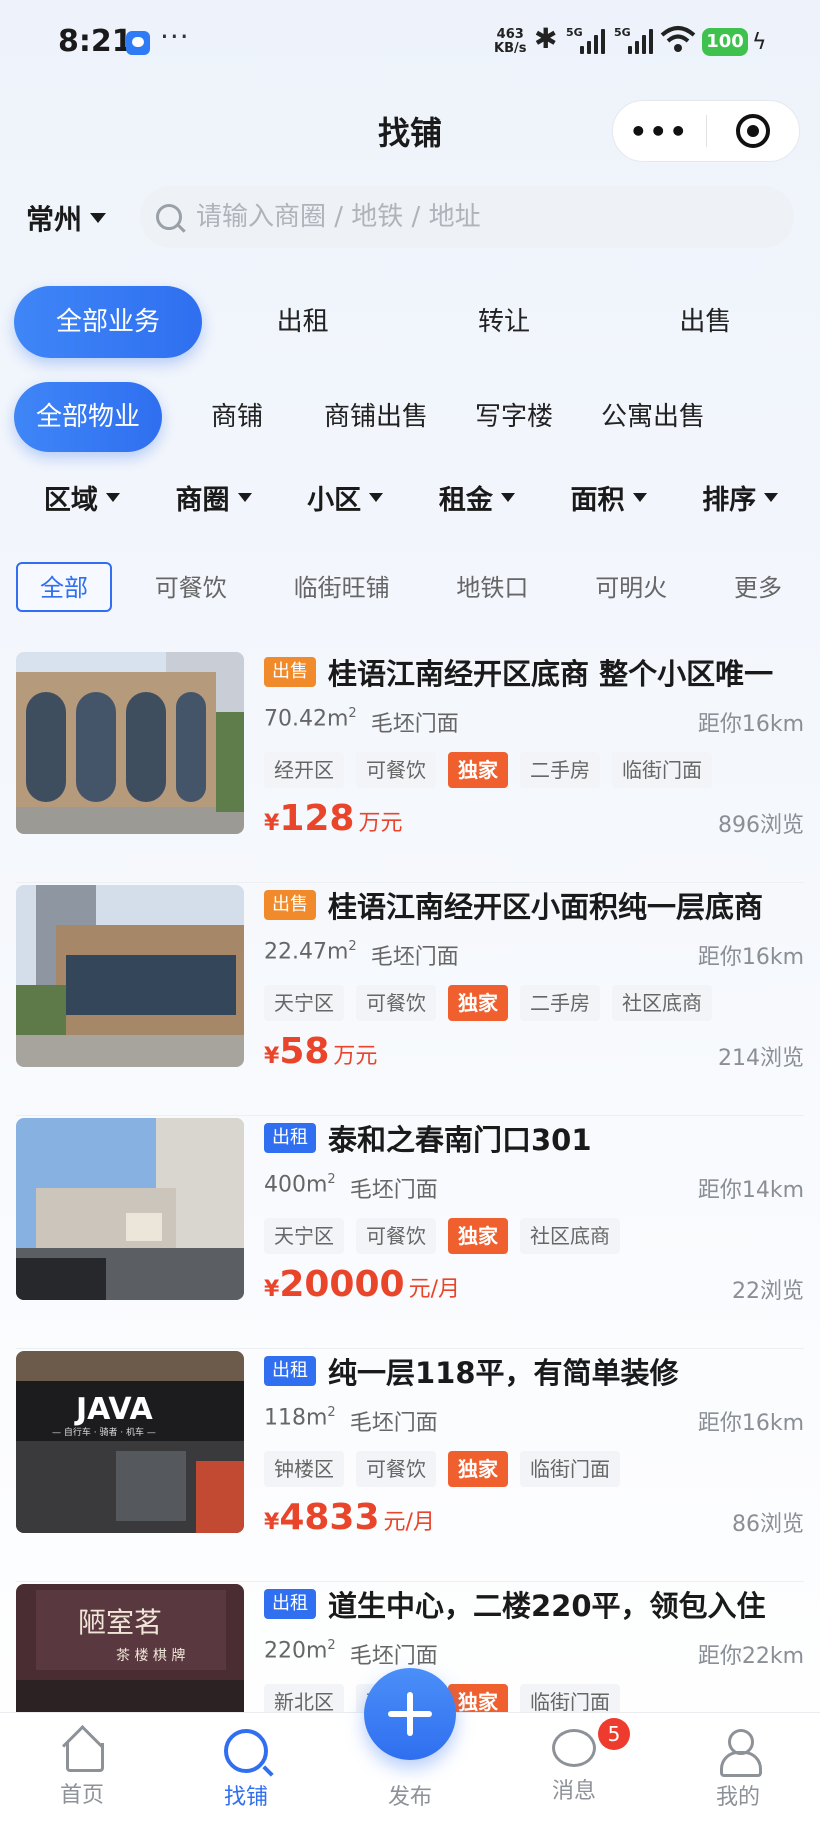 The height and width of the screenshot is (1822, 820). What do you see at coordinates (705, 322) in the screenshot?
I see `tab-sale: 出售` at bounding box center [705, 322].